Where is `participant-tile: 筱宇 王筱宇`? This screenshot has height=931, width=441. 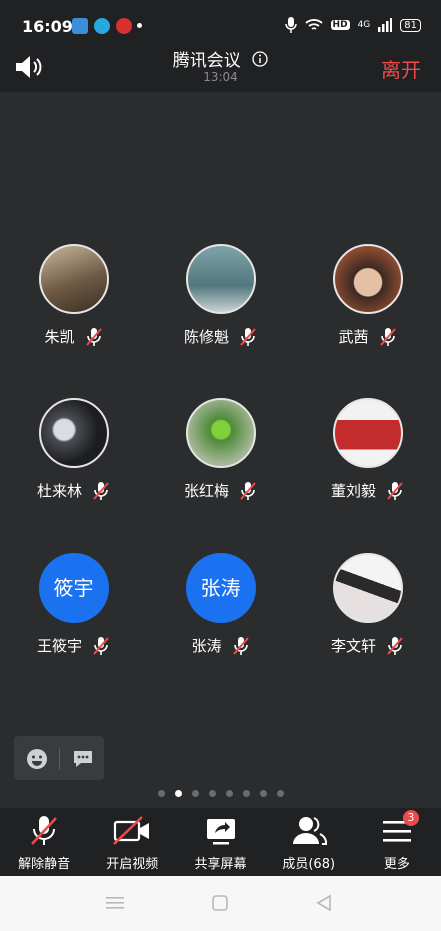 participant-tile: 筱宇 王筱宇 is located at coordinates (73, 604).